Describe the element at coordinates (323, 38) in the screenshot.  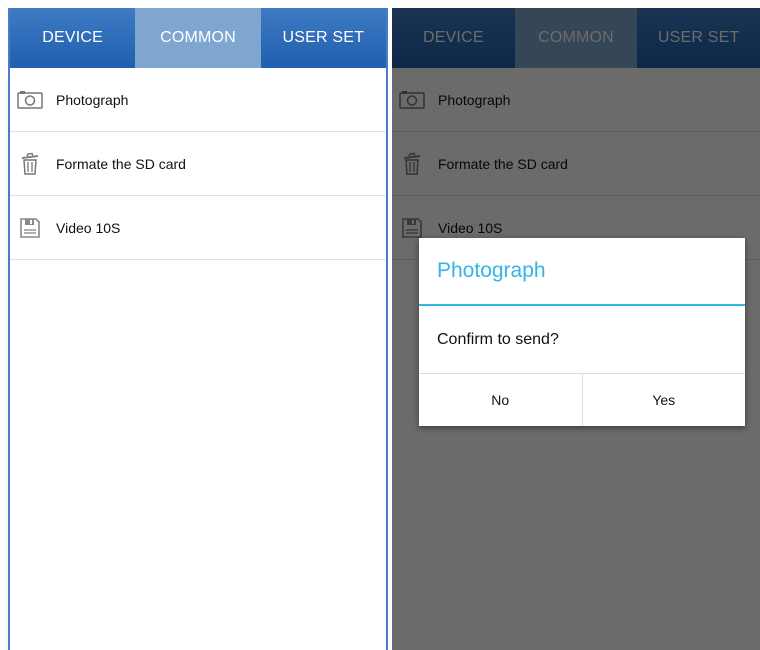
I see `tab-user-set: USER SET` at that location.